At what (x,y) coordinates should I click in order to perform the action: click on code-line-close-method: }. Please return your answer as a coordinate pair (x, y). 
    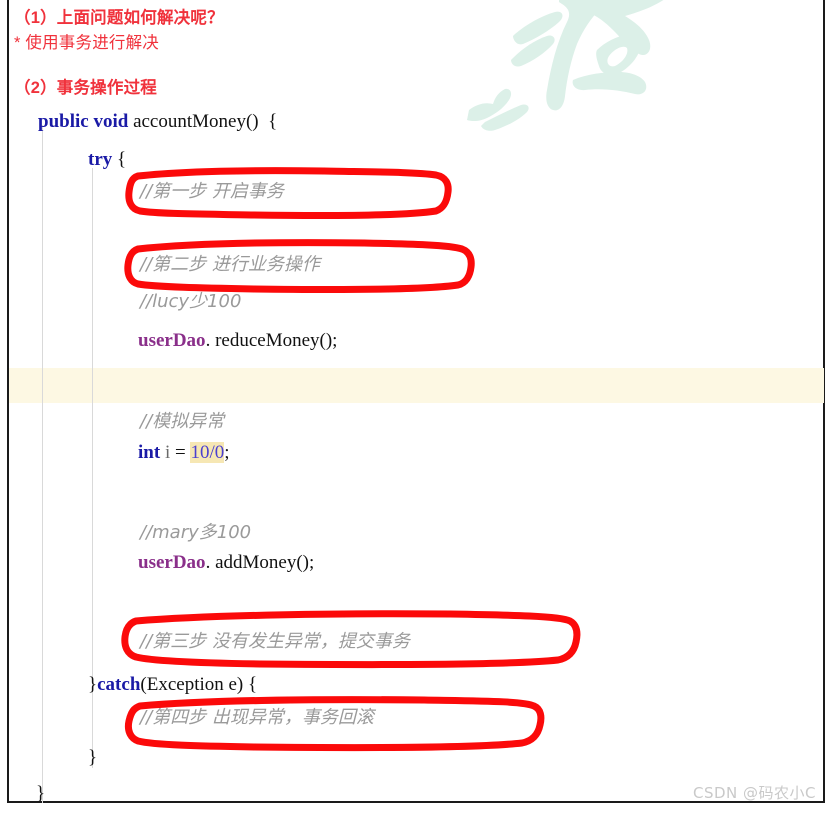
    Looking at the image, I should click on (41, 793).